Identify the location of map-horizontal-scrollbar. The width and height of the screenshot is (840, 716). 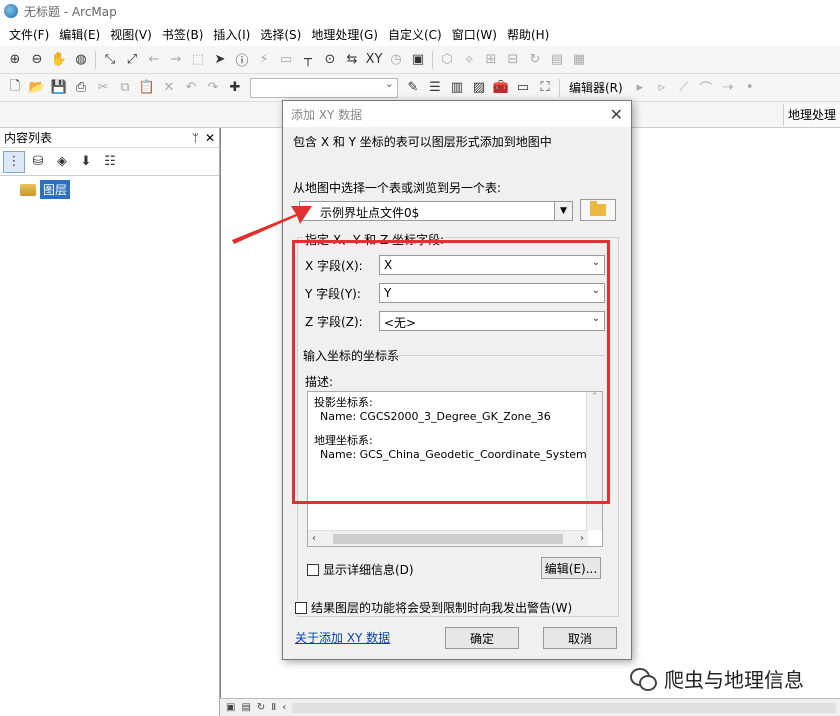
(564, 707).